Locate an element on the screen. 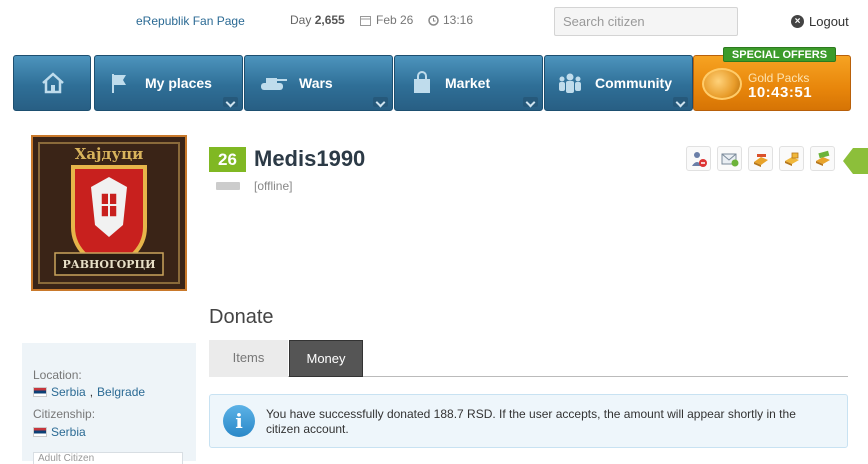 The width and height of the screenshot is (868, 464). citizenship-label: Citizenship: is located at coordinates (64, 414).